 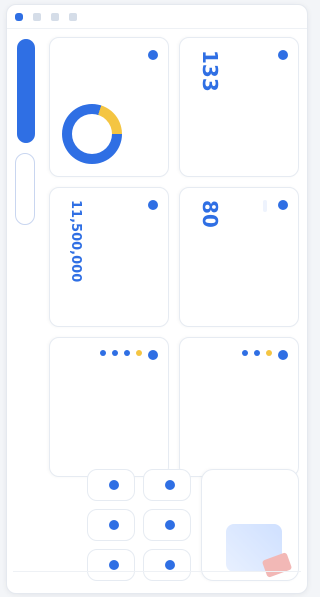 What do you see at coordinates (239, 257) in the screenshot?
I see `card-2: 80` at bounding box center [239, 257].